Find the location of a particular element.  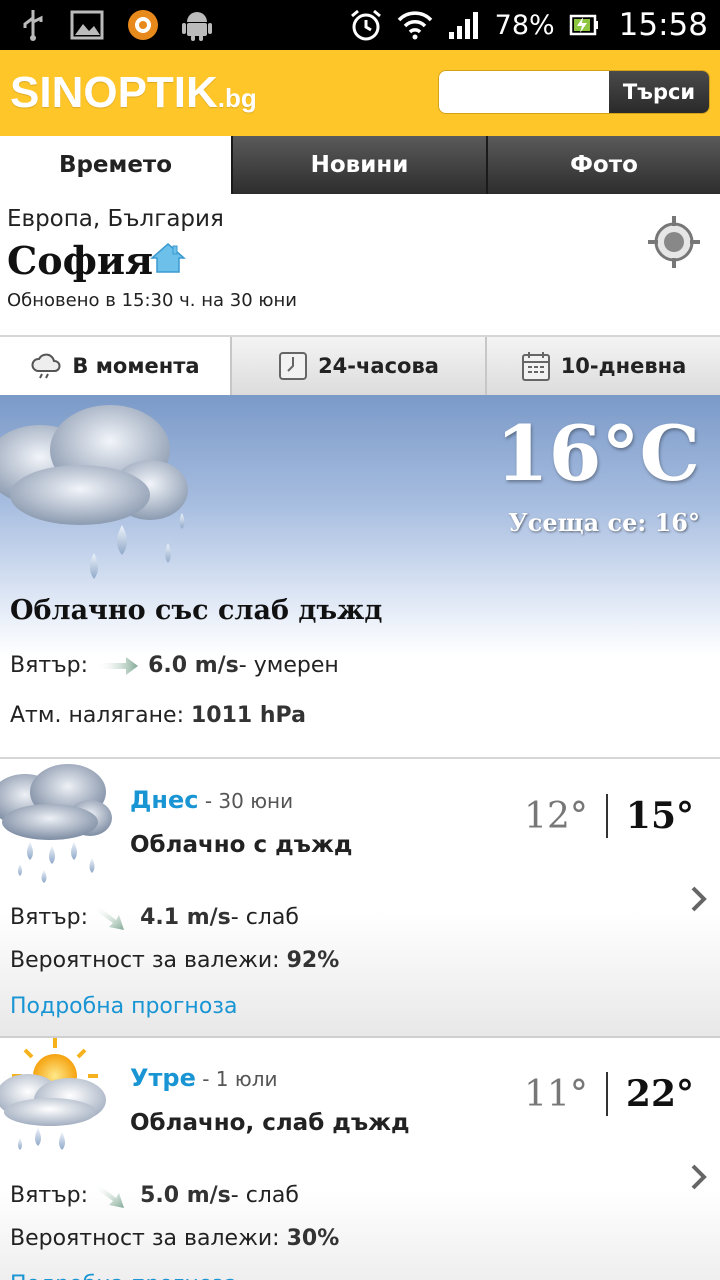

search-box: Търси is located at coordinates (574, 92).